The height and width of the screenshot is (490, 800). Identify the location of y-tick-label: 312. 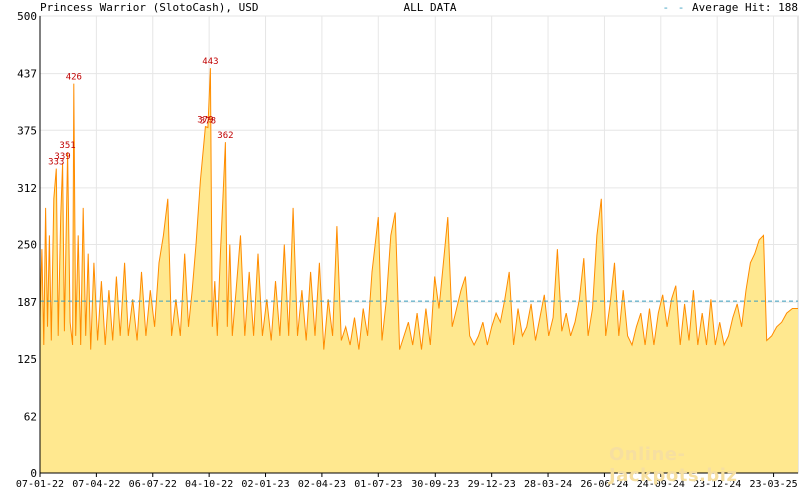
(27, 188).